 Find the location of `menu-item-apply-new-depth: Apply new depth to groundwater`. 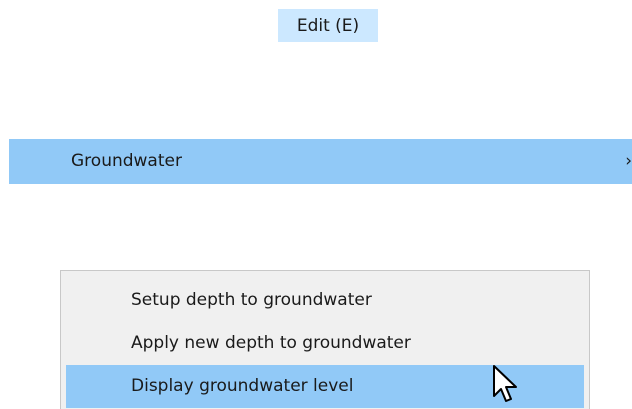

menu-item-apply-new-depth: Apply new depth to groundwater is located at coordinates (325, 343).